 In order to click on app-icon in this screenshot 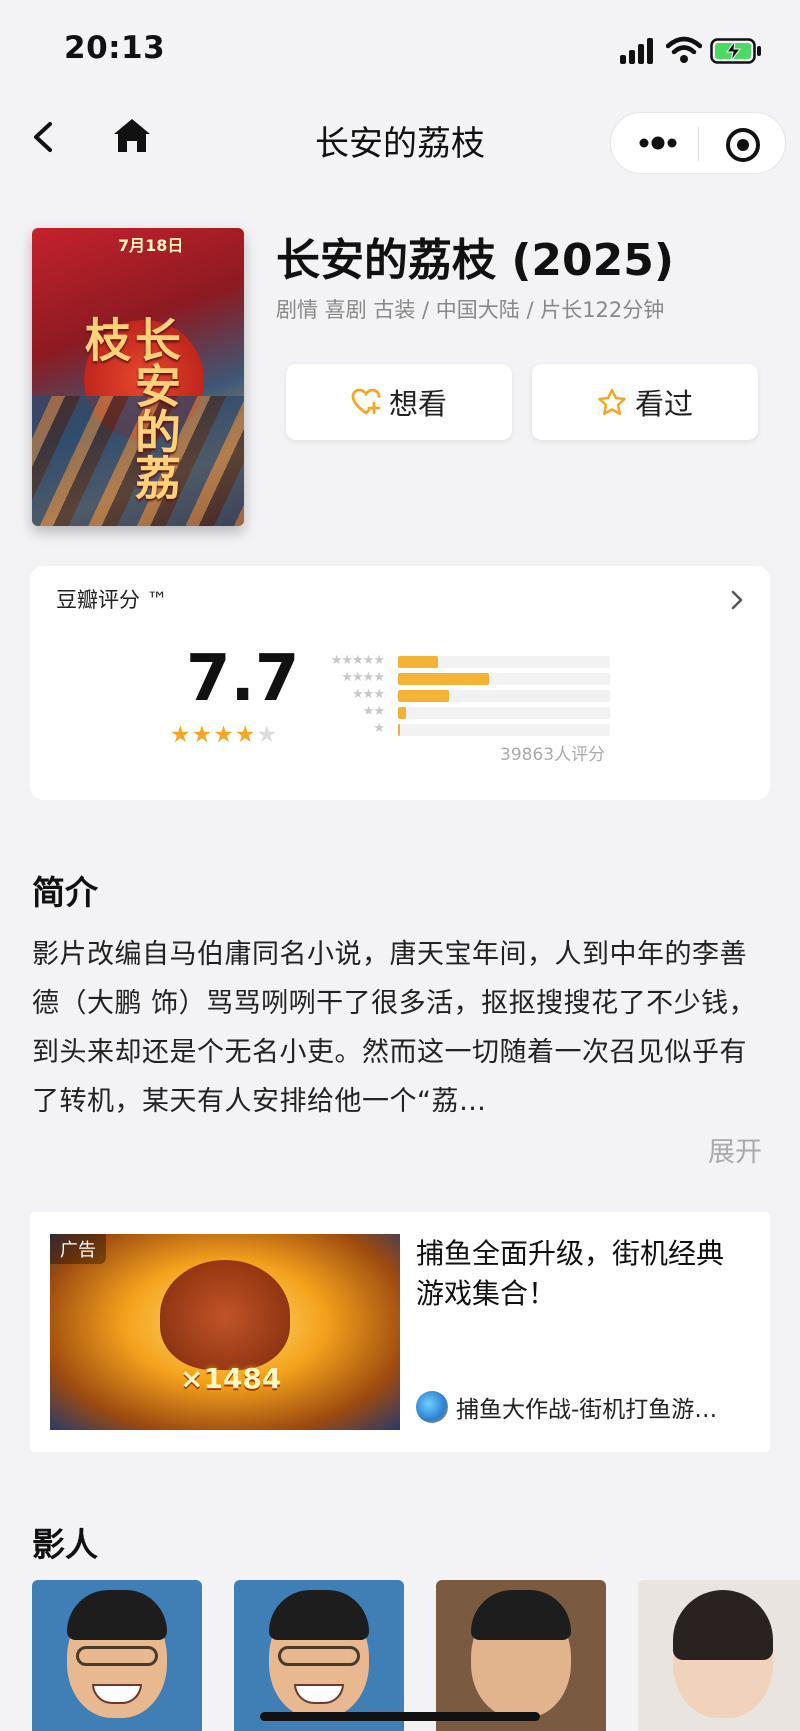, I will do `click(432, 1407)`.